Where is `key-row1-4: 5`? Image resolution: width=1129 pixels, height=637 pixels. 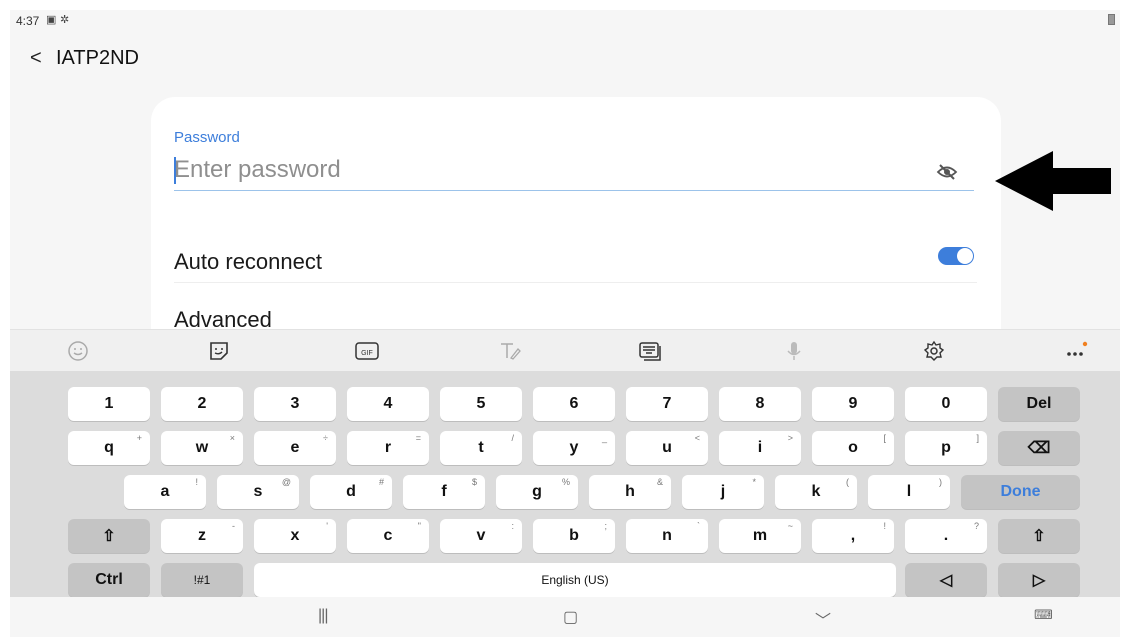
key-row1-4: 5 is located at coordinates (481, 404).